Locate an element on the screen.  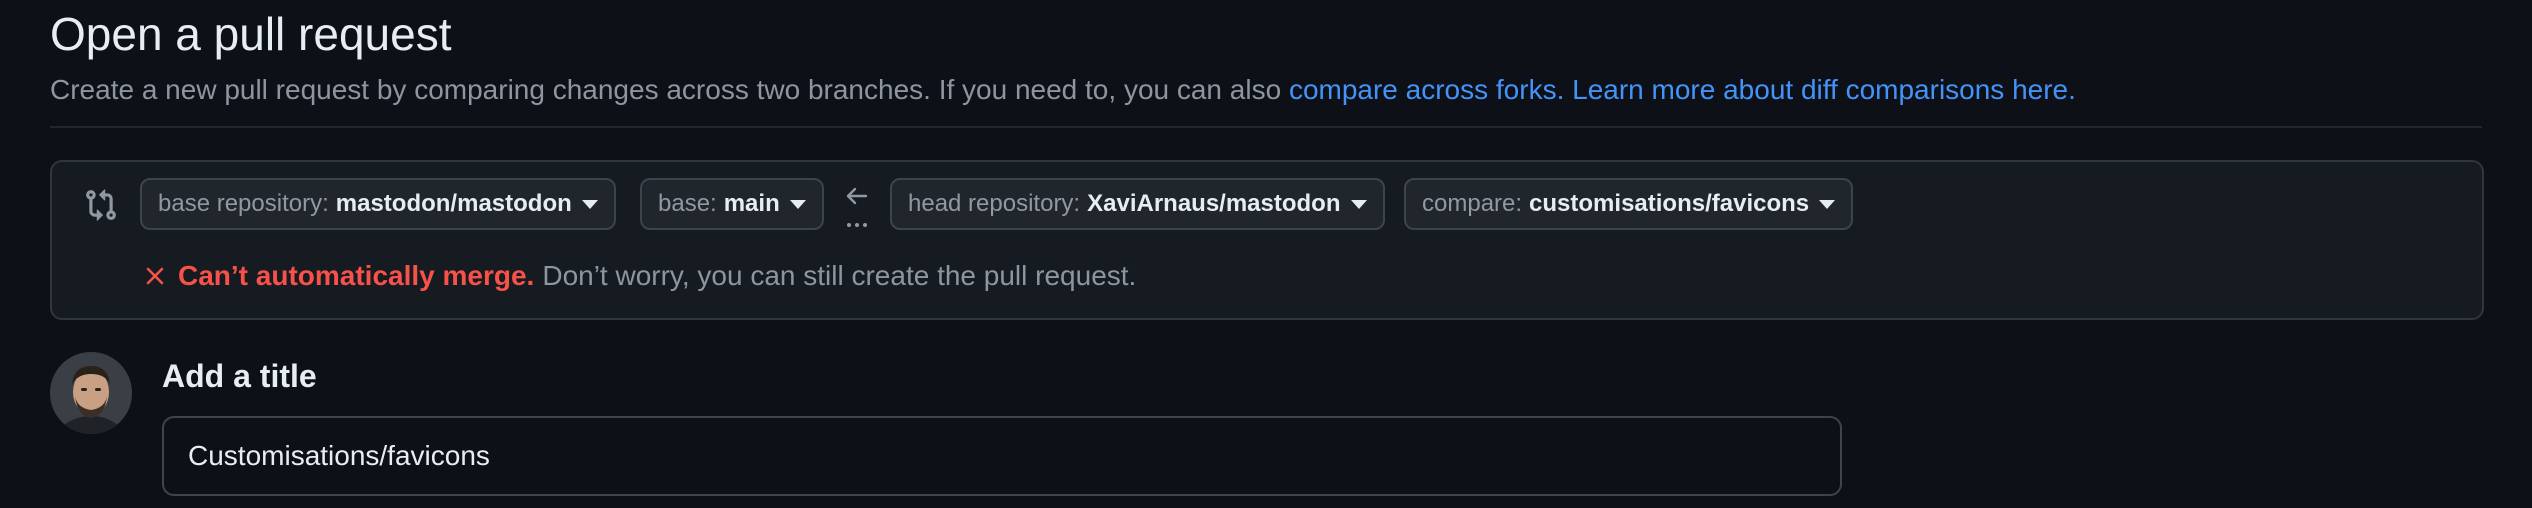
compare-branch-select: compare: customisations/favicons is located at coordinates (1629, 204).